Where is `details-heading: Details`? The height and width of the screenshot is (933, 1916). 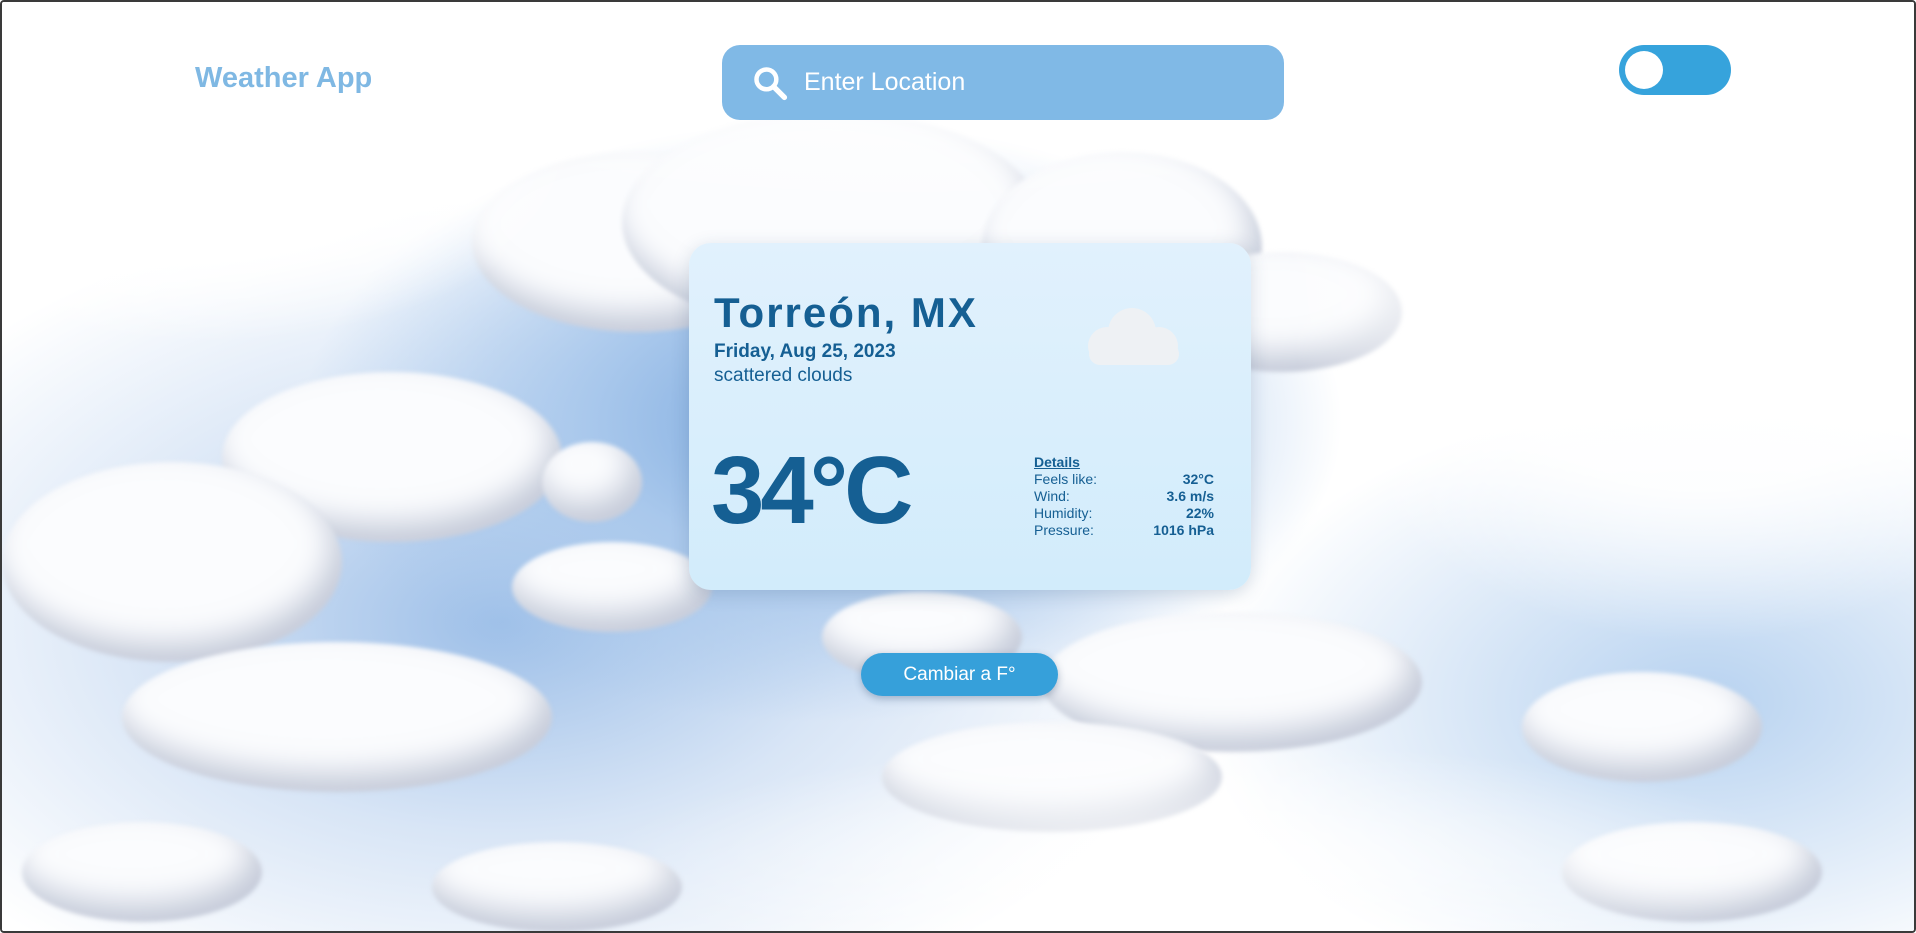
details-heading: Details is located at coordinates (1057, 462).